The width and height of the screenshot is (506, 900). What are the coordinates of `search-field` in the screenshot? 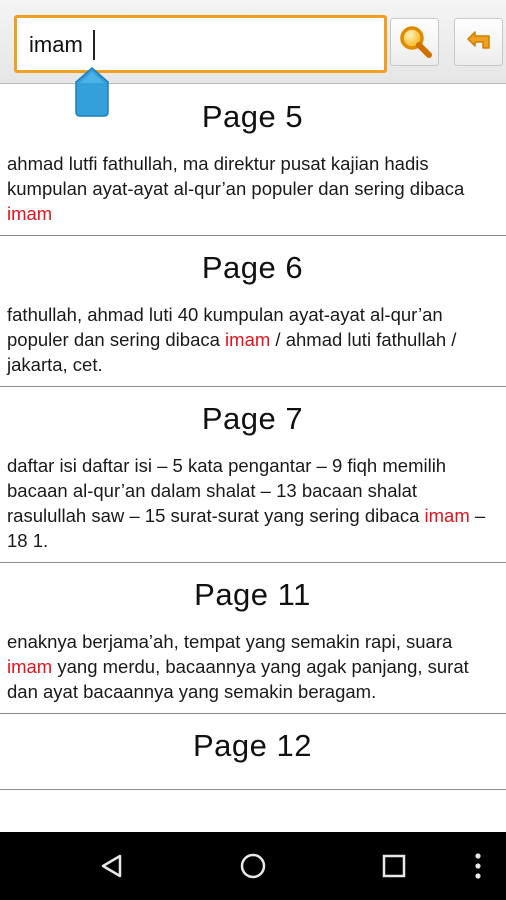 It's located at (200, 44).